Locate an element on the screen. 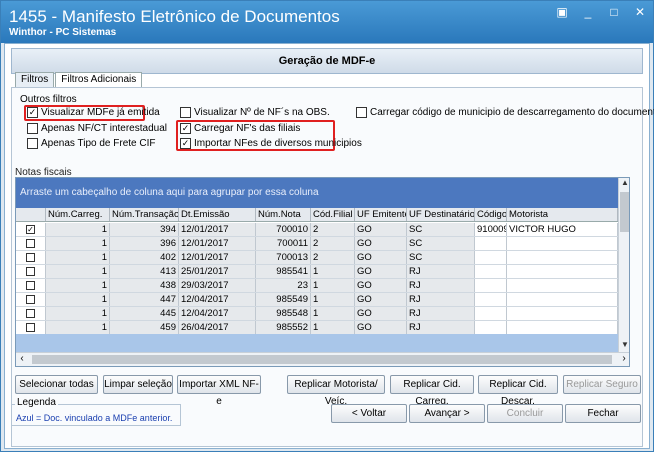  cell-emissao: 12/01/2017 is located at coordinates (217, 257).